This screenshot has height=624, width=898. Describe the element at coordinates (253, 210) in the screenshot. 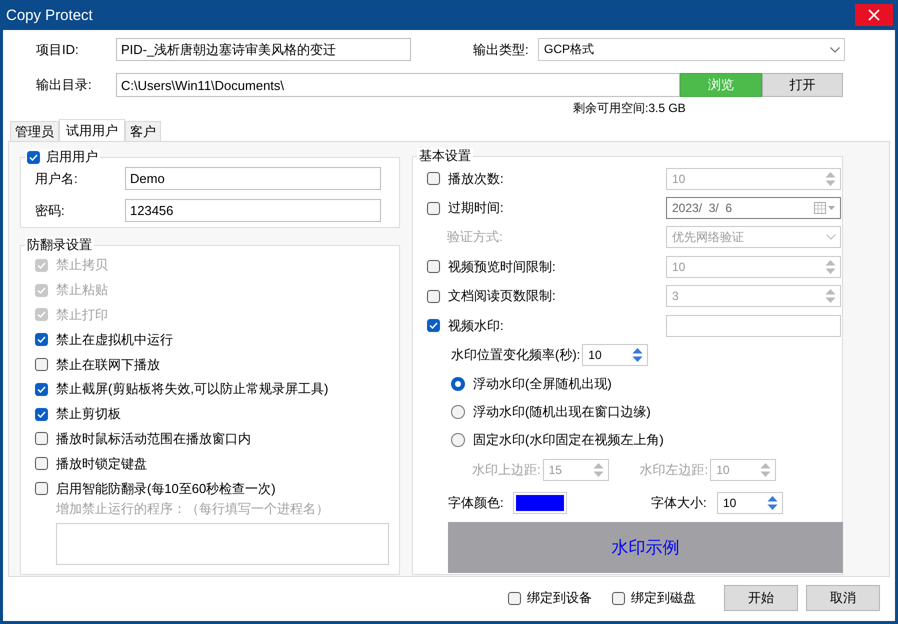

I see `input-field: 123456` at that location.